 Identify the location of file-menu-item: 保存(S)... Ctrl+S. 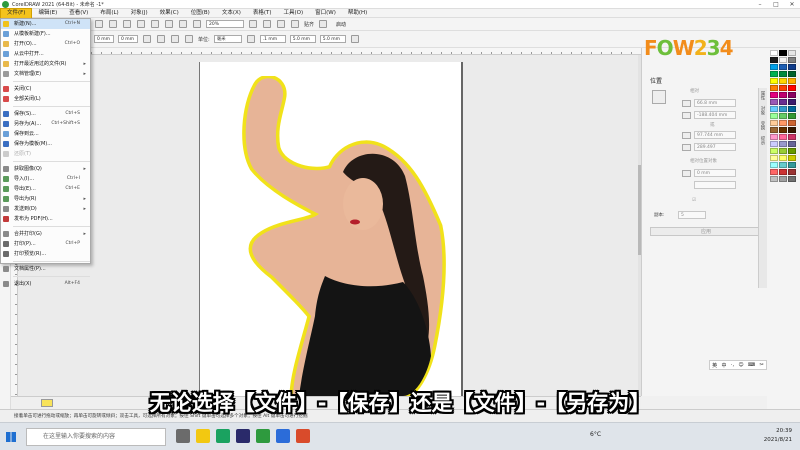
(45, 114).